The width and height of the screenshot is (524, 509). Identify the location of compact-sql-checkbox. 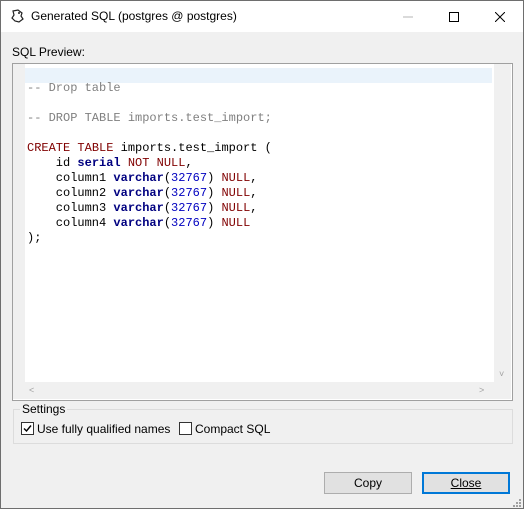
(185, 428).